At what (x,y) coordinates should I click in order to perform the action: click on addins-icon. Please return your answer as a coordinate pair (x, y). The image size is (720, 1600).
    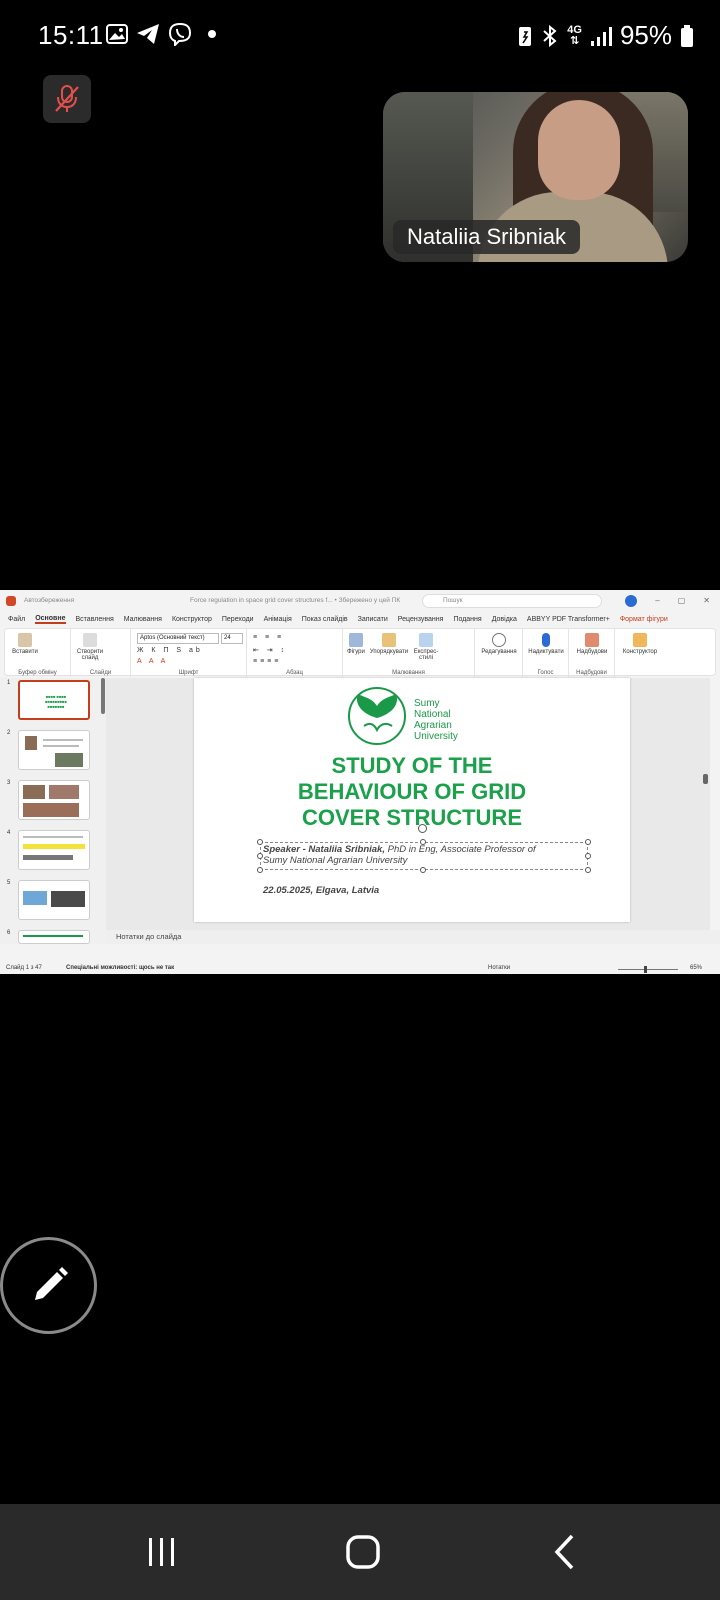
    Looking at the image, I should click on (592, 640).